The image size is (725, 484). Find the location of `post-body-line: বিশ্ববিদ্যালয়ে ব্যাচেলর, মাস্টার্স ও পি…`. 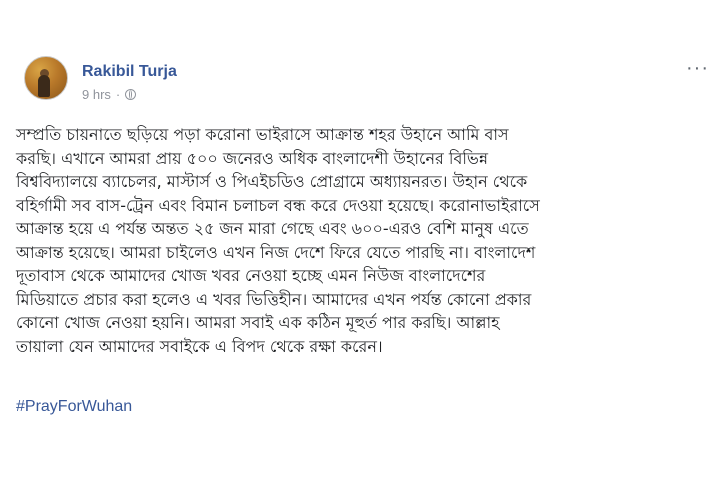

post-body-line: বিশ্ববিদ্যালয়ে ব্যাচেলর, মাস্টার্স ও পি… is located at coordinates (272, 181).